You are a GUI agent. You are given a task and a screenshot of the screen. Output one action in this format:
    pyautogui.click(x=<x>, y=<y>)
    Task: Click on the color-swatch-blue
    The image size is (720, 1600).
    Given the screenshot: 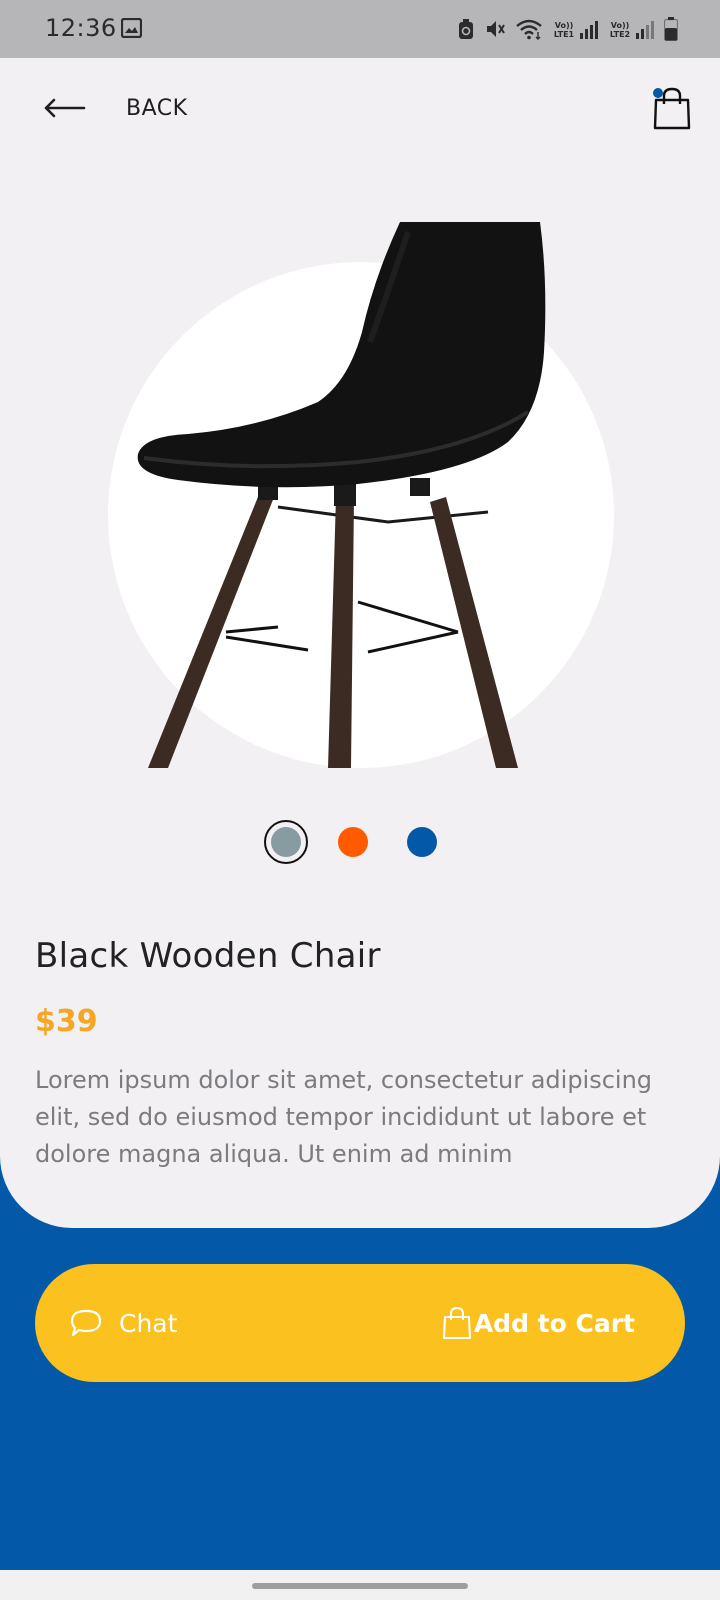 What is the action you would take?
    pyautogui.click(x=422, y=842)
    